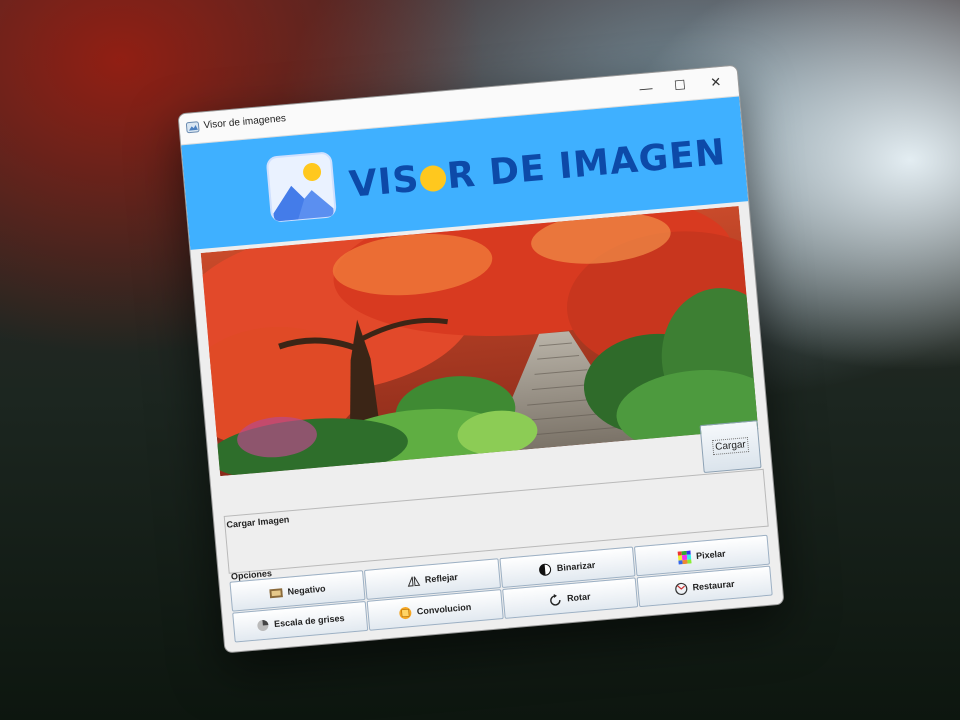  I want to click on restore-label: Restaurar, so click(713, 585).